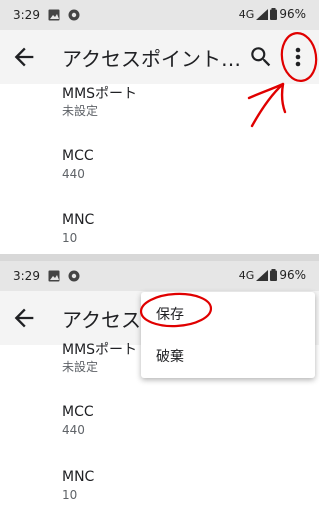  I want to click on menu-item-discard: 破棄, so click(170, 356).